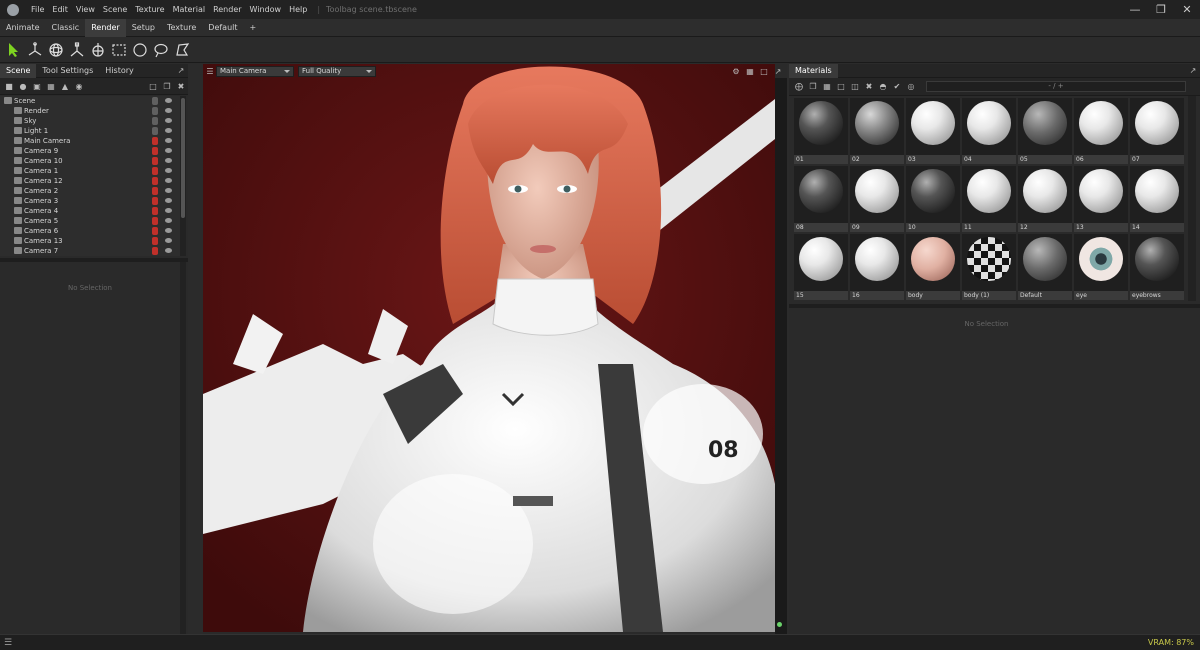  Describe the element at coordinates (35, 50) in the screenshot. I see `move-tool-icon` at that location.